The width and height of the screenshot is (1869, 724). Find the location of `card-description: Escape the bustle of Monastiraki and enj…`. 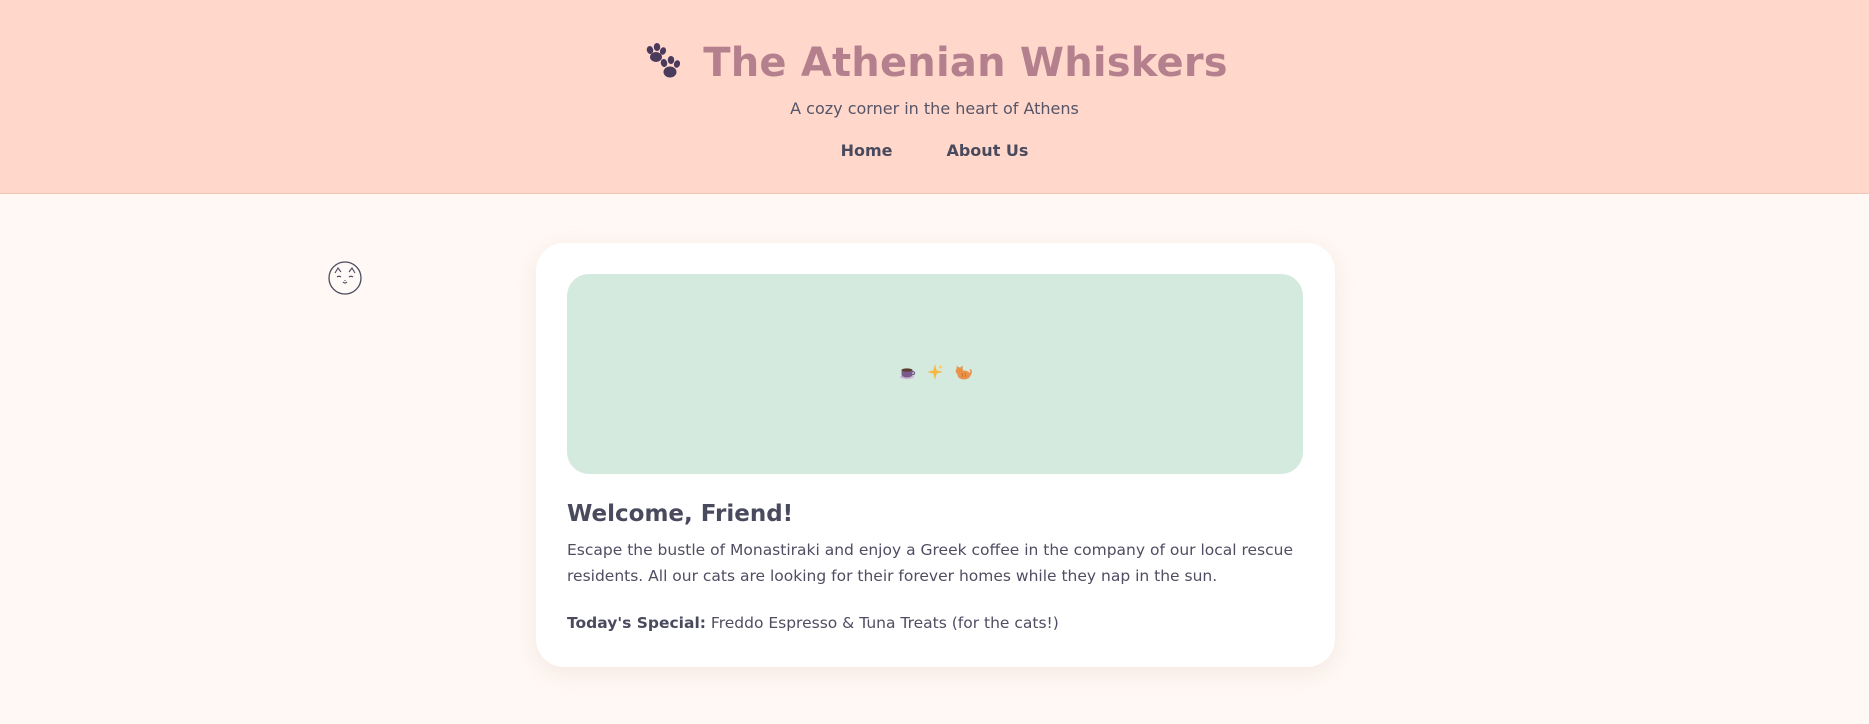

card-description: Escape the bustle of Monastiraki and enj… is located at coordinates (930, 563).